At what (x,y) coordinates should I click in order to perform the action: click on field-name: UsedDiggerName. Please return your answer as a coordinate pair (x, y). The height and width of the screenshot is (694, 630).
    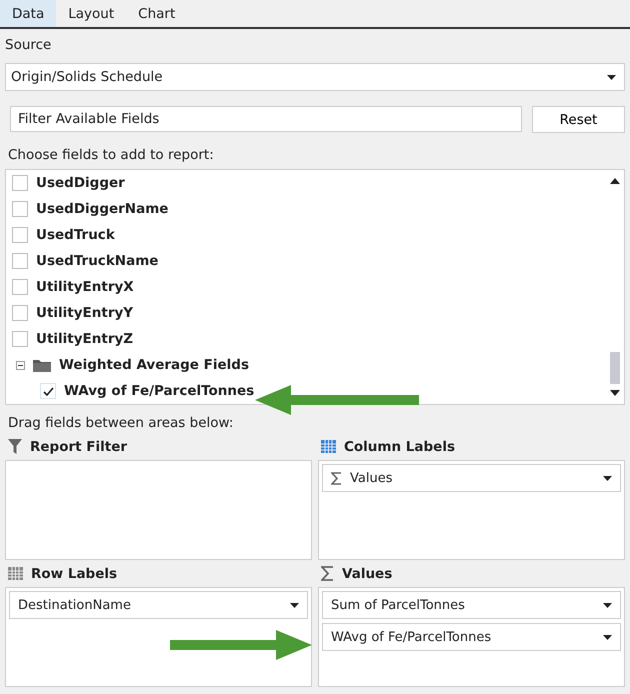
    Looking at the image, I should click on (102, 209).